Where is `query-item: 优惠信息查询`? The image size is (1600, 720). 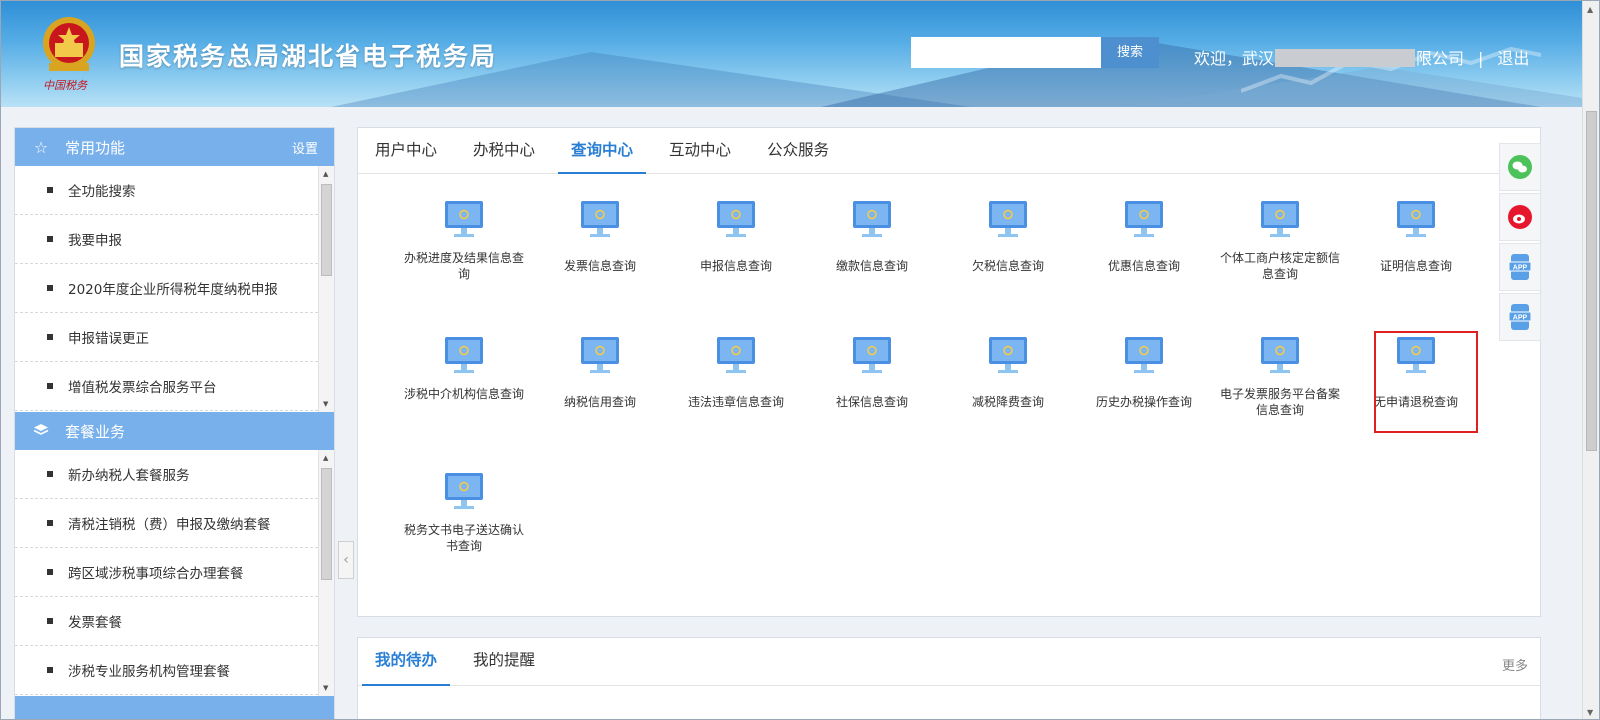
query-item: 优惠信息查询 is located at coordinates (1144, 236).